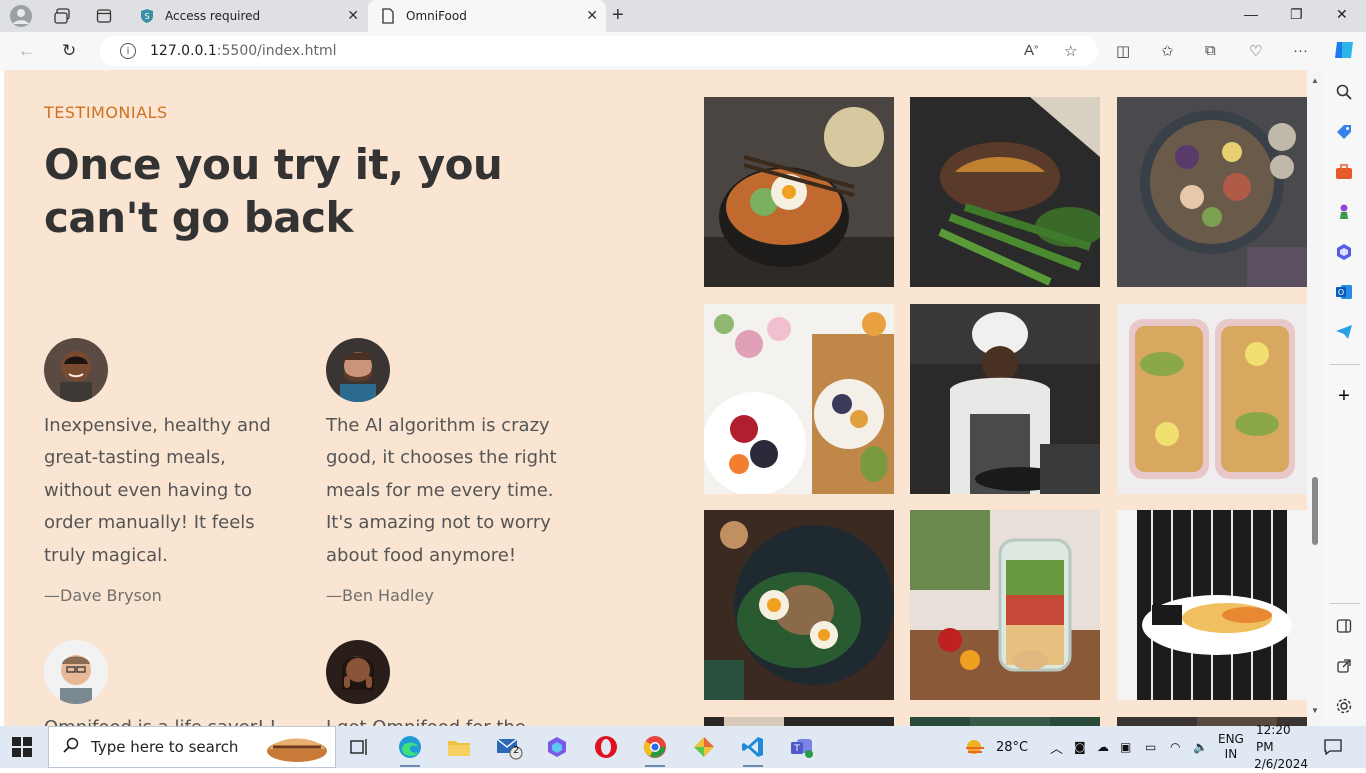  What do you see at coordinates (796, 749) in the screenshot?
I see `svg-text: T` at bounding box center [796, 749].